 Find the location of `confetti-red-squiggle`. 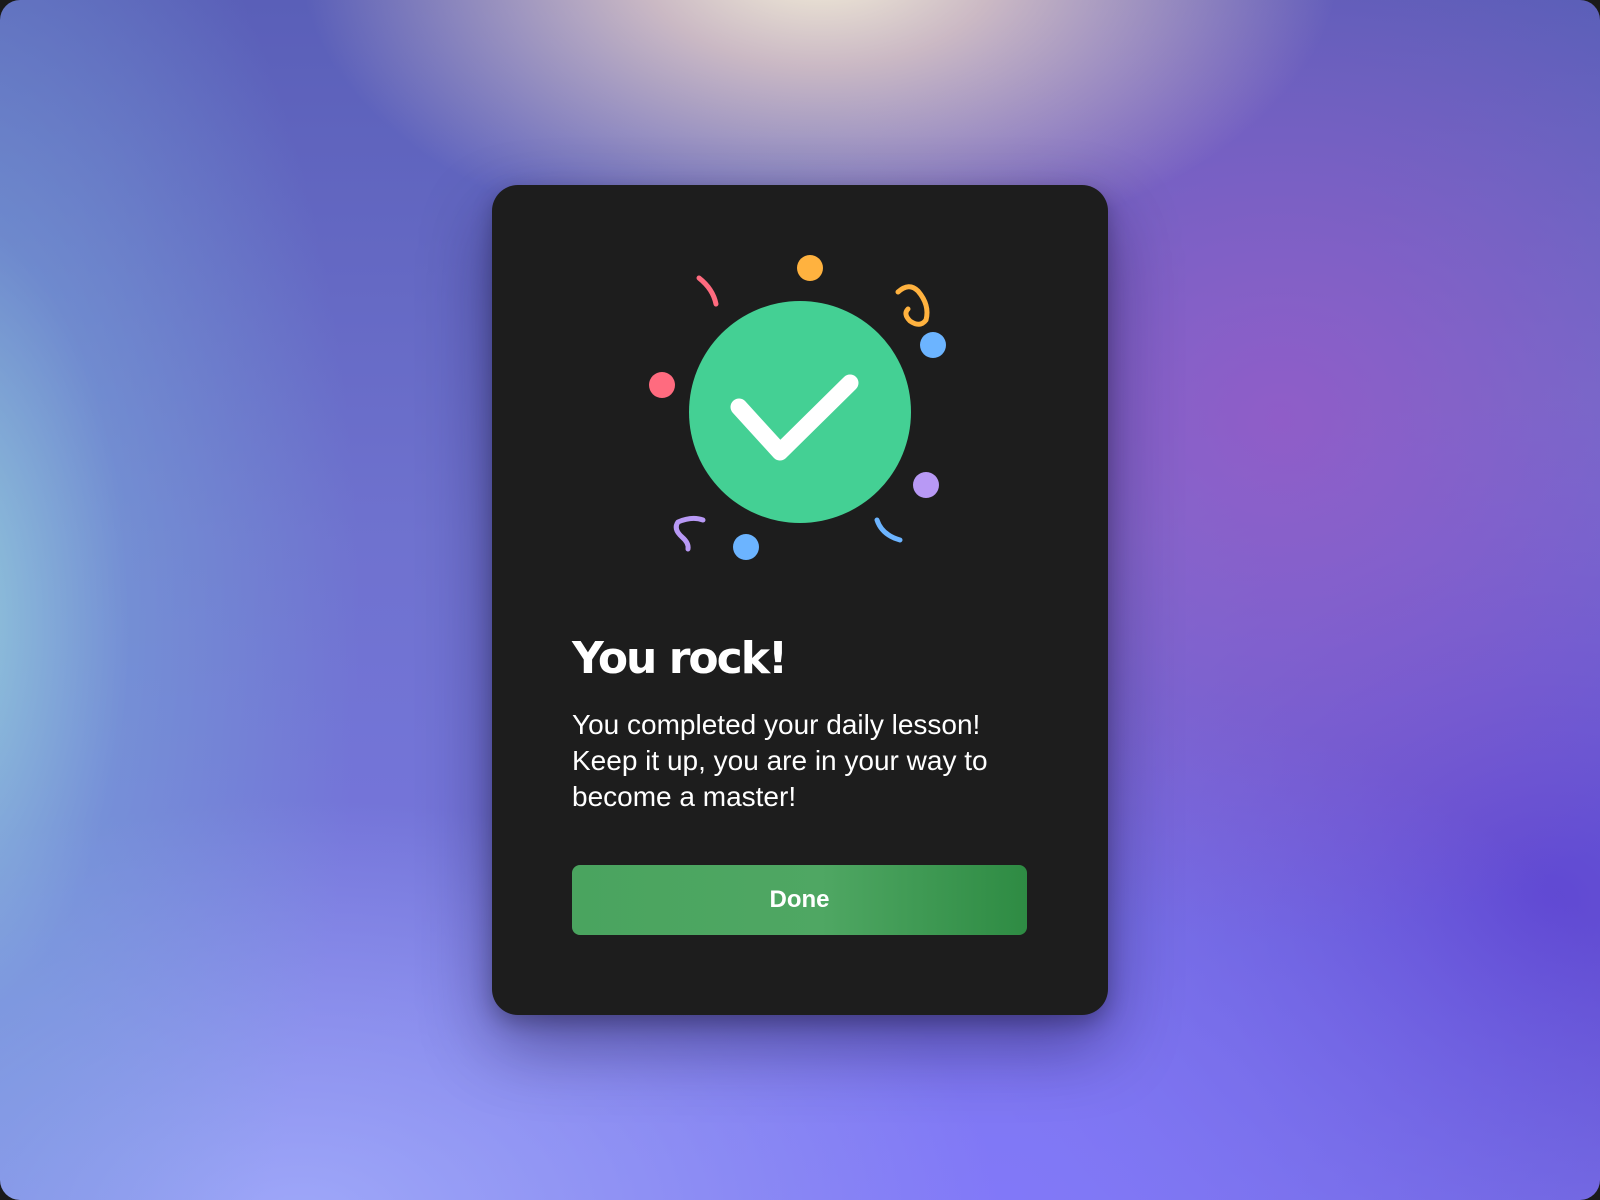

confetti-red-squiggle is located at coordinates (707, 291).